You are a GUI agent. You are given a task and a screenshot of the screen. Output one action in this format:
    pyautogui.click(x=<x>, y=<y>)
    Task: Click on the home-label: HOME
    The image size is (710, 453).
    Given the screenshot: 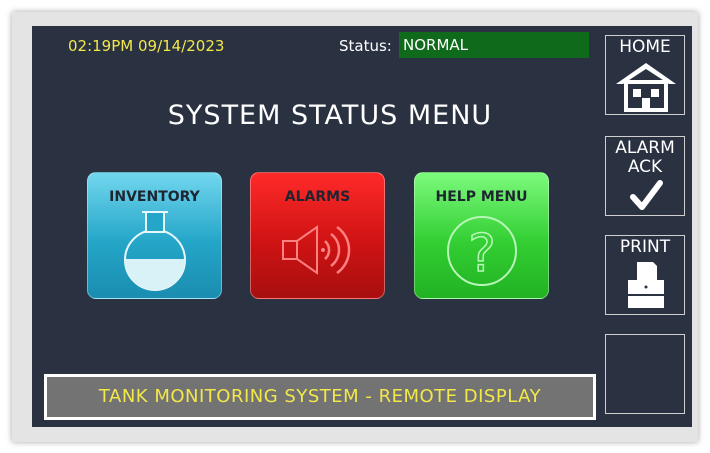 What is the action you would take?
    pyautogui.click(x=645, y=47)
    